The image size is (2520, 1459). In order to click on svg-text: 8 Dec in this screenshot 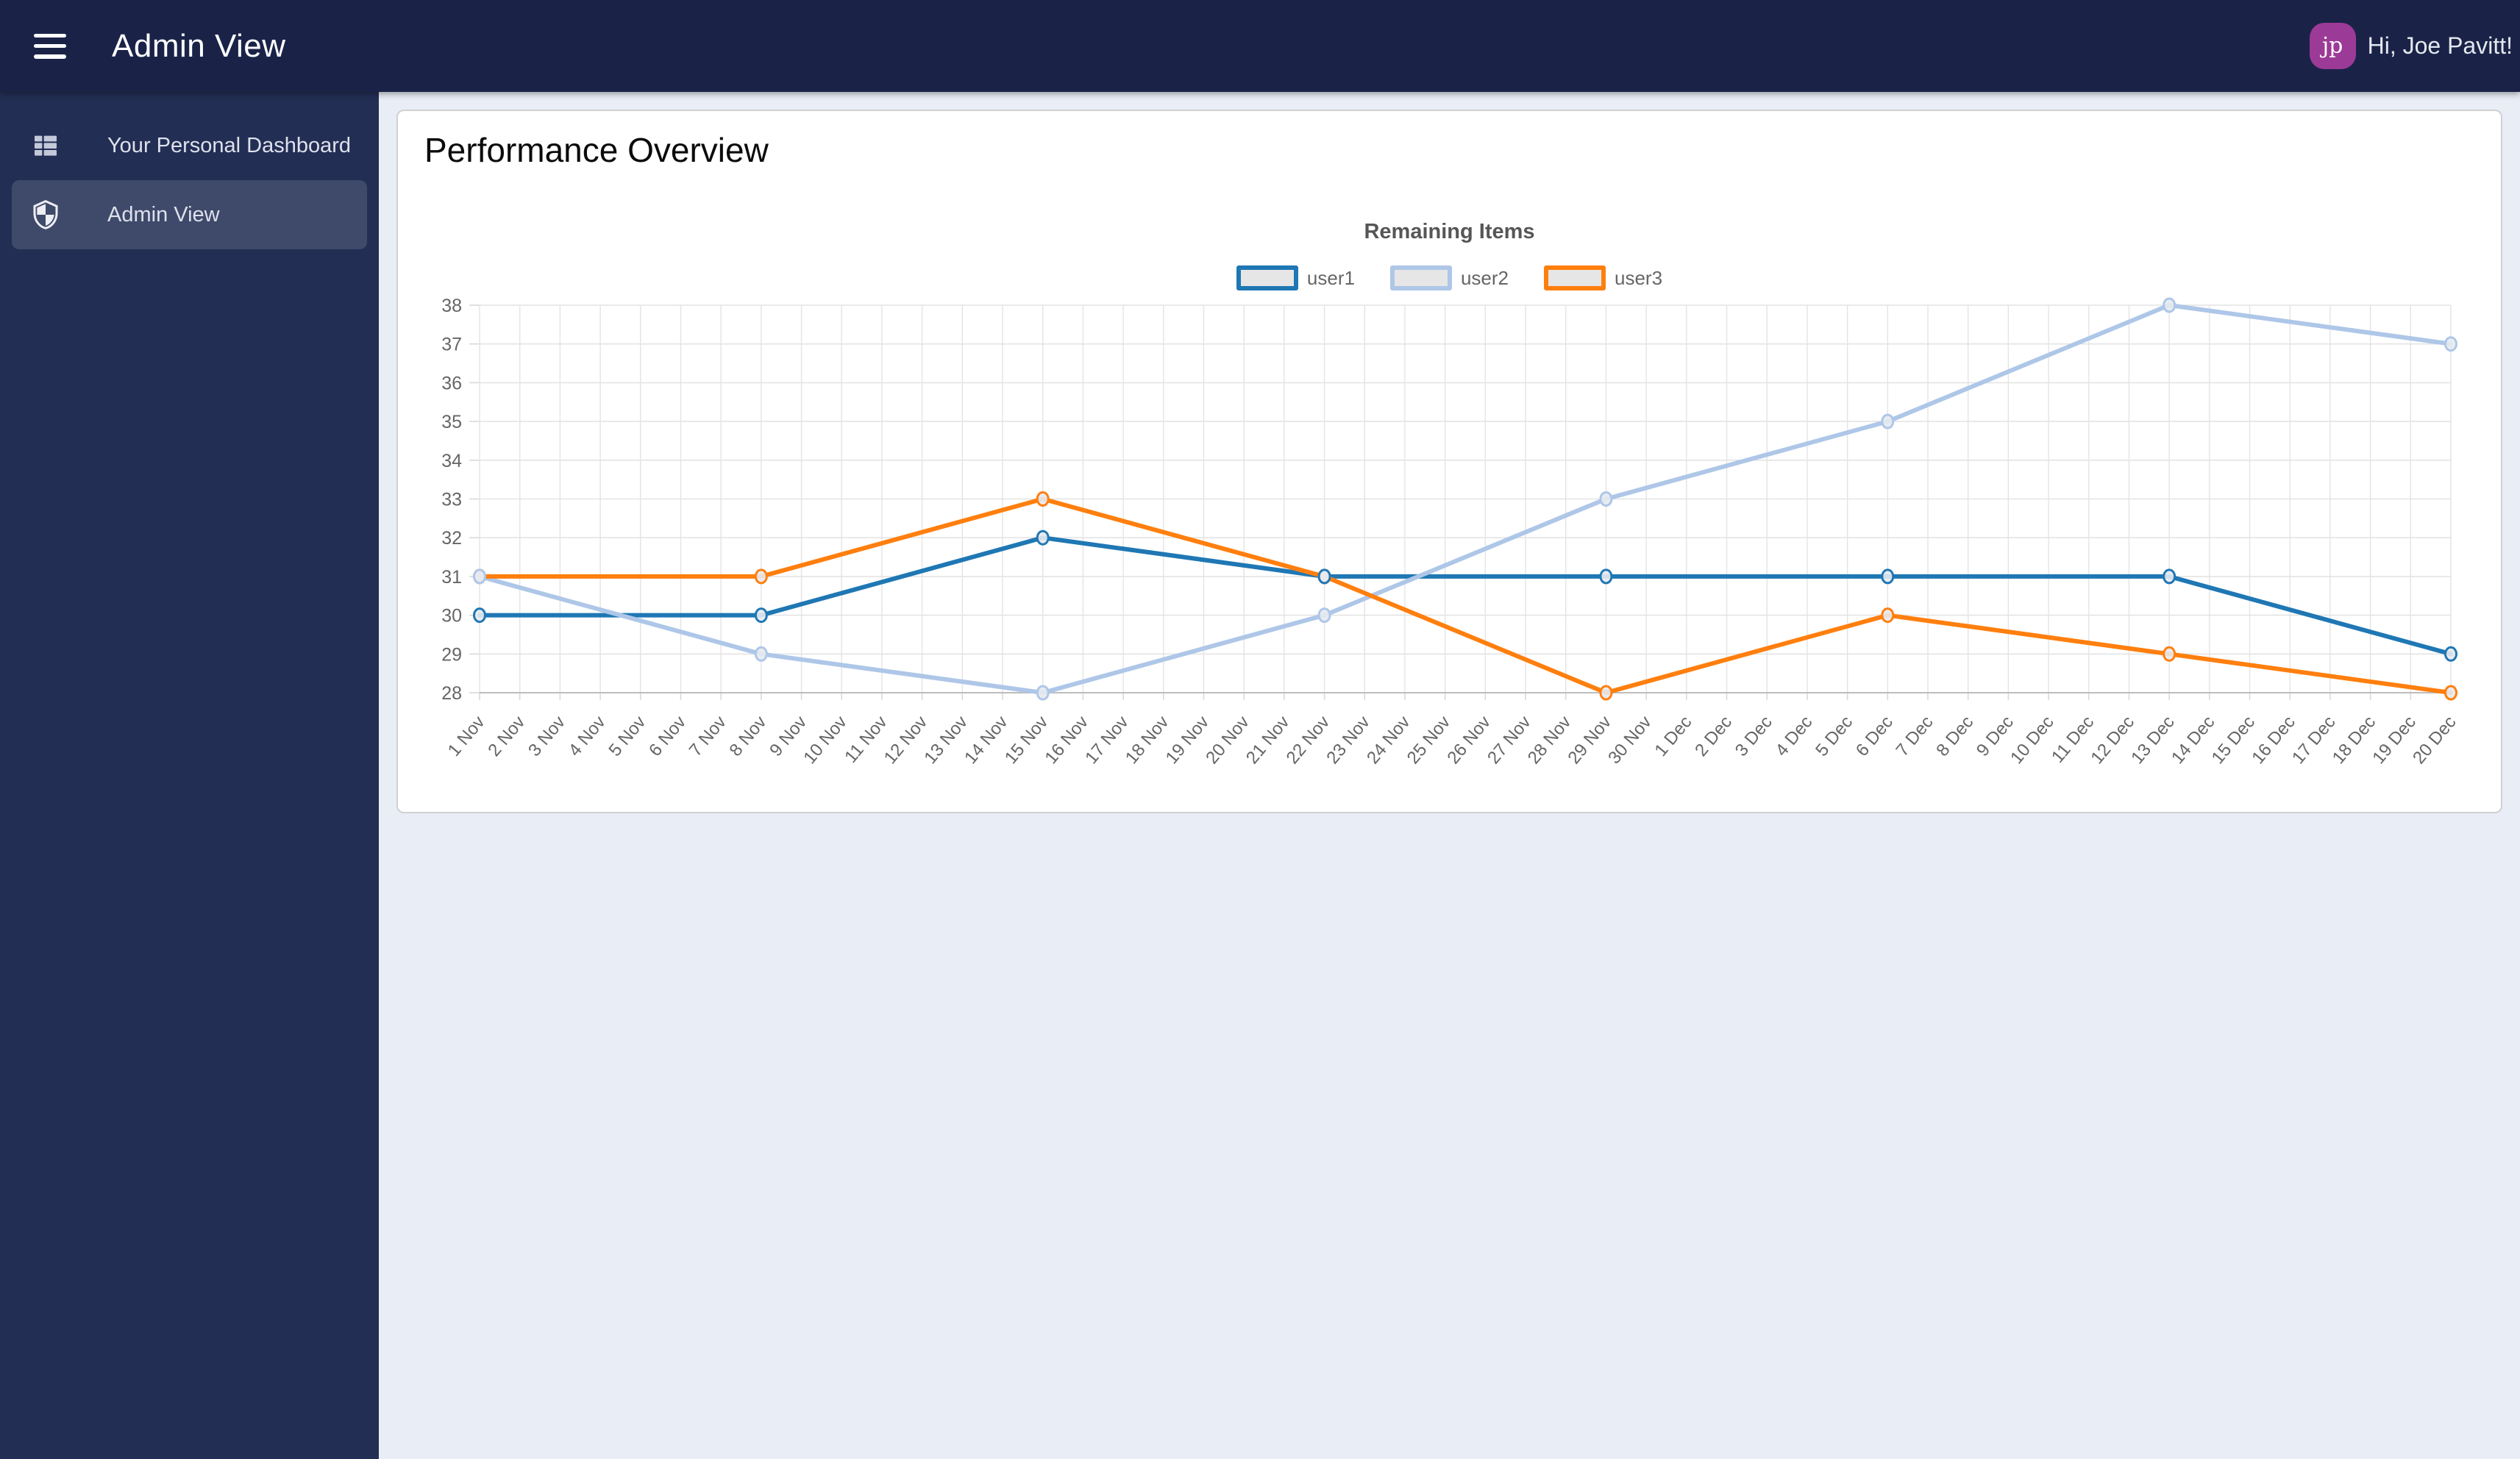, I will do `click(1954, 736)`.